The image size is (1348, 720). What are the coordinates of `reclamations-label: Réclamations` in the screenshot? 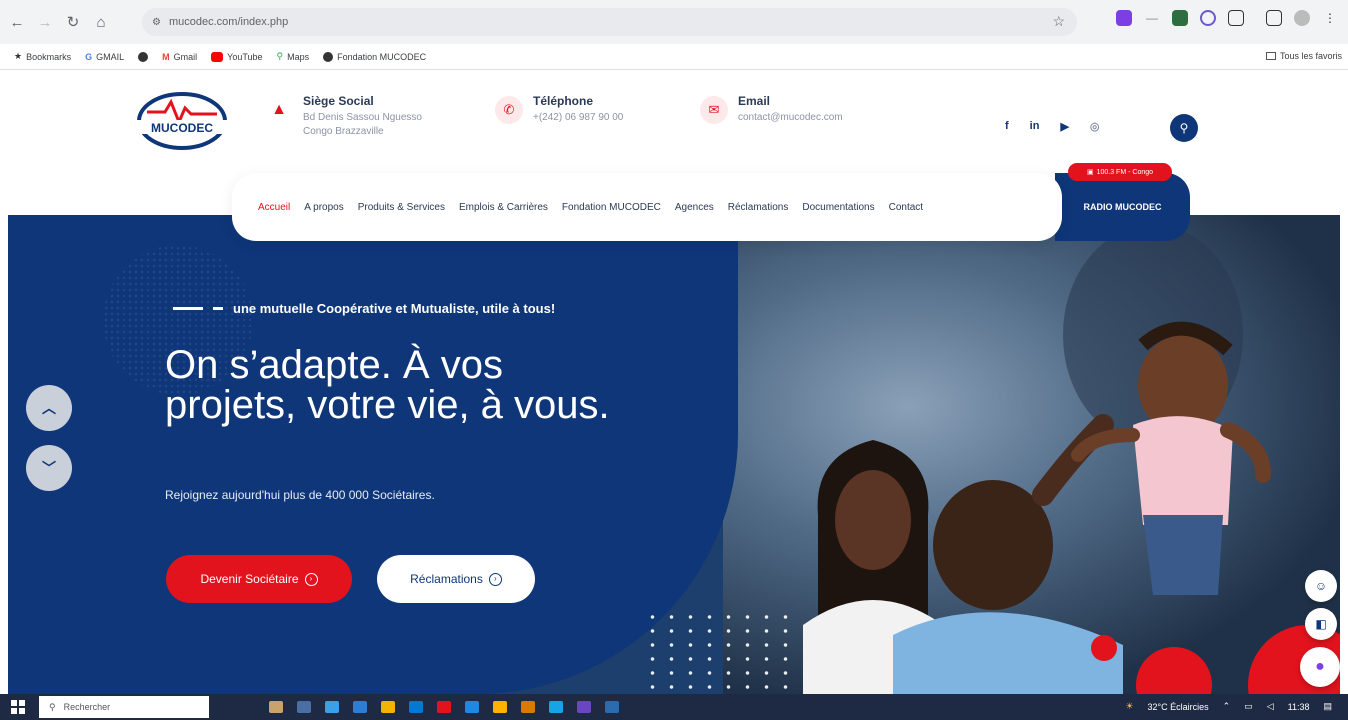 It's located at (446, 579).